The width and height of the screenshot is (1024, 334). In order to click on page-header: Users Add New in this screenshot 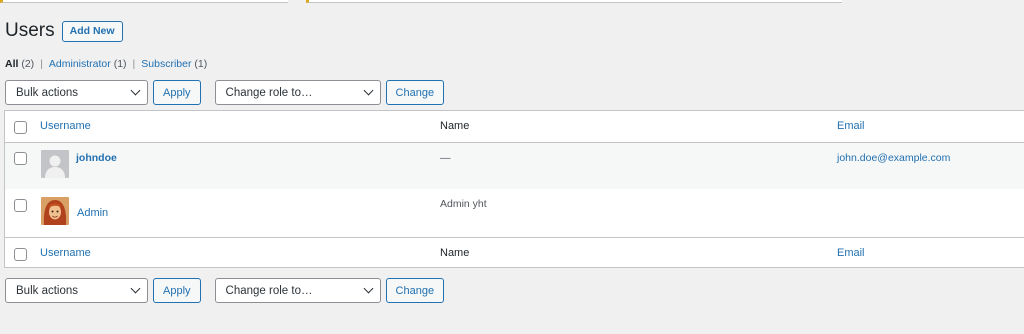, I will do `click(64, 31)`.